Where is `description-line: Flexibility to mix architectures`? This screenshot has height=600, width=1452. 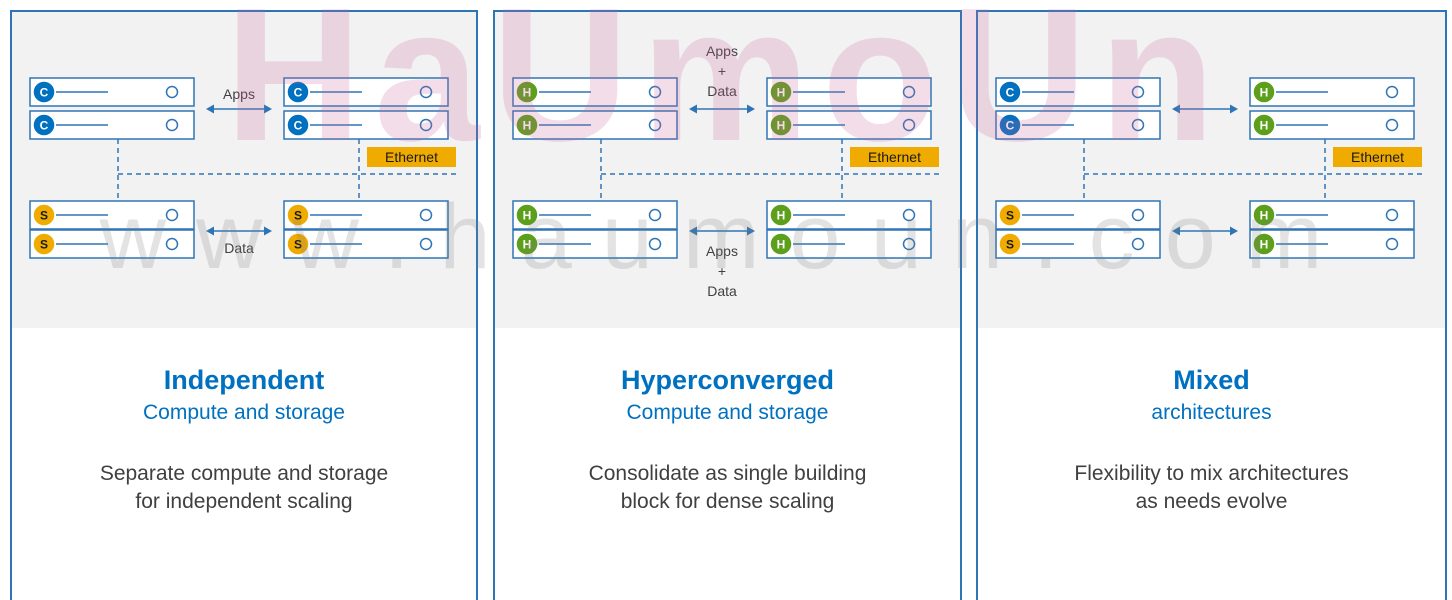
description-line: Flexibility to mix architectures is located at coordinates (1211, 473).